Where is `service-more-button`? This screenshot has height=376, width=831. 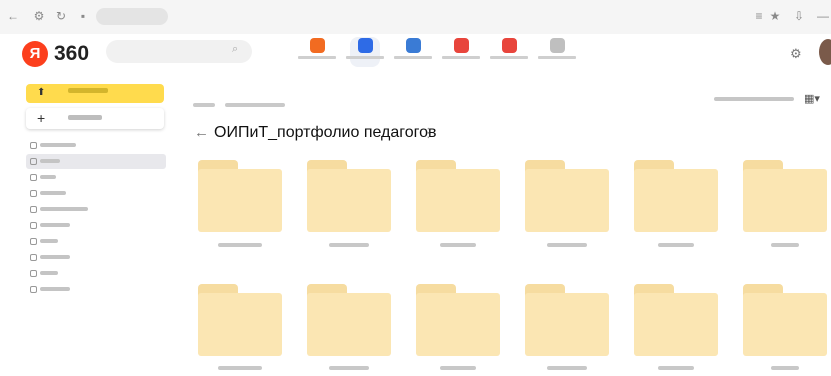 service-more-button is located at coordinates (557, 52).